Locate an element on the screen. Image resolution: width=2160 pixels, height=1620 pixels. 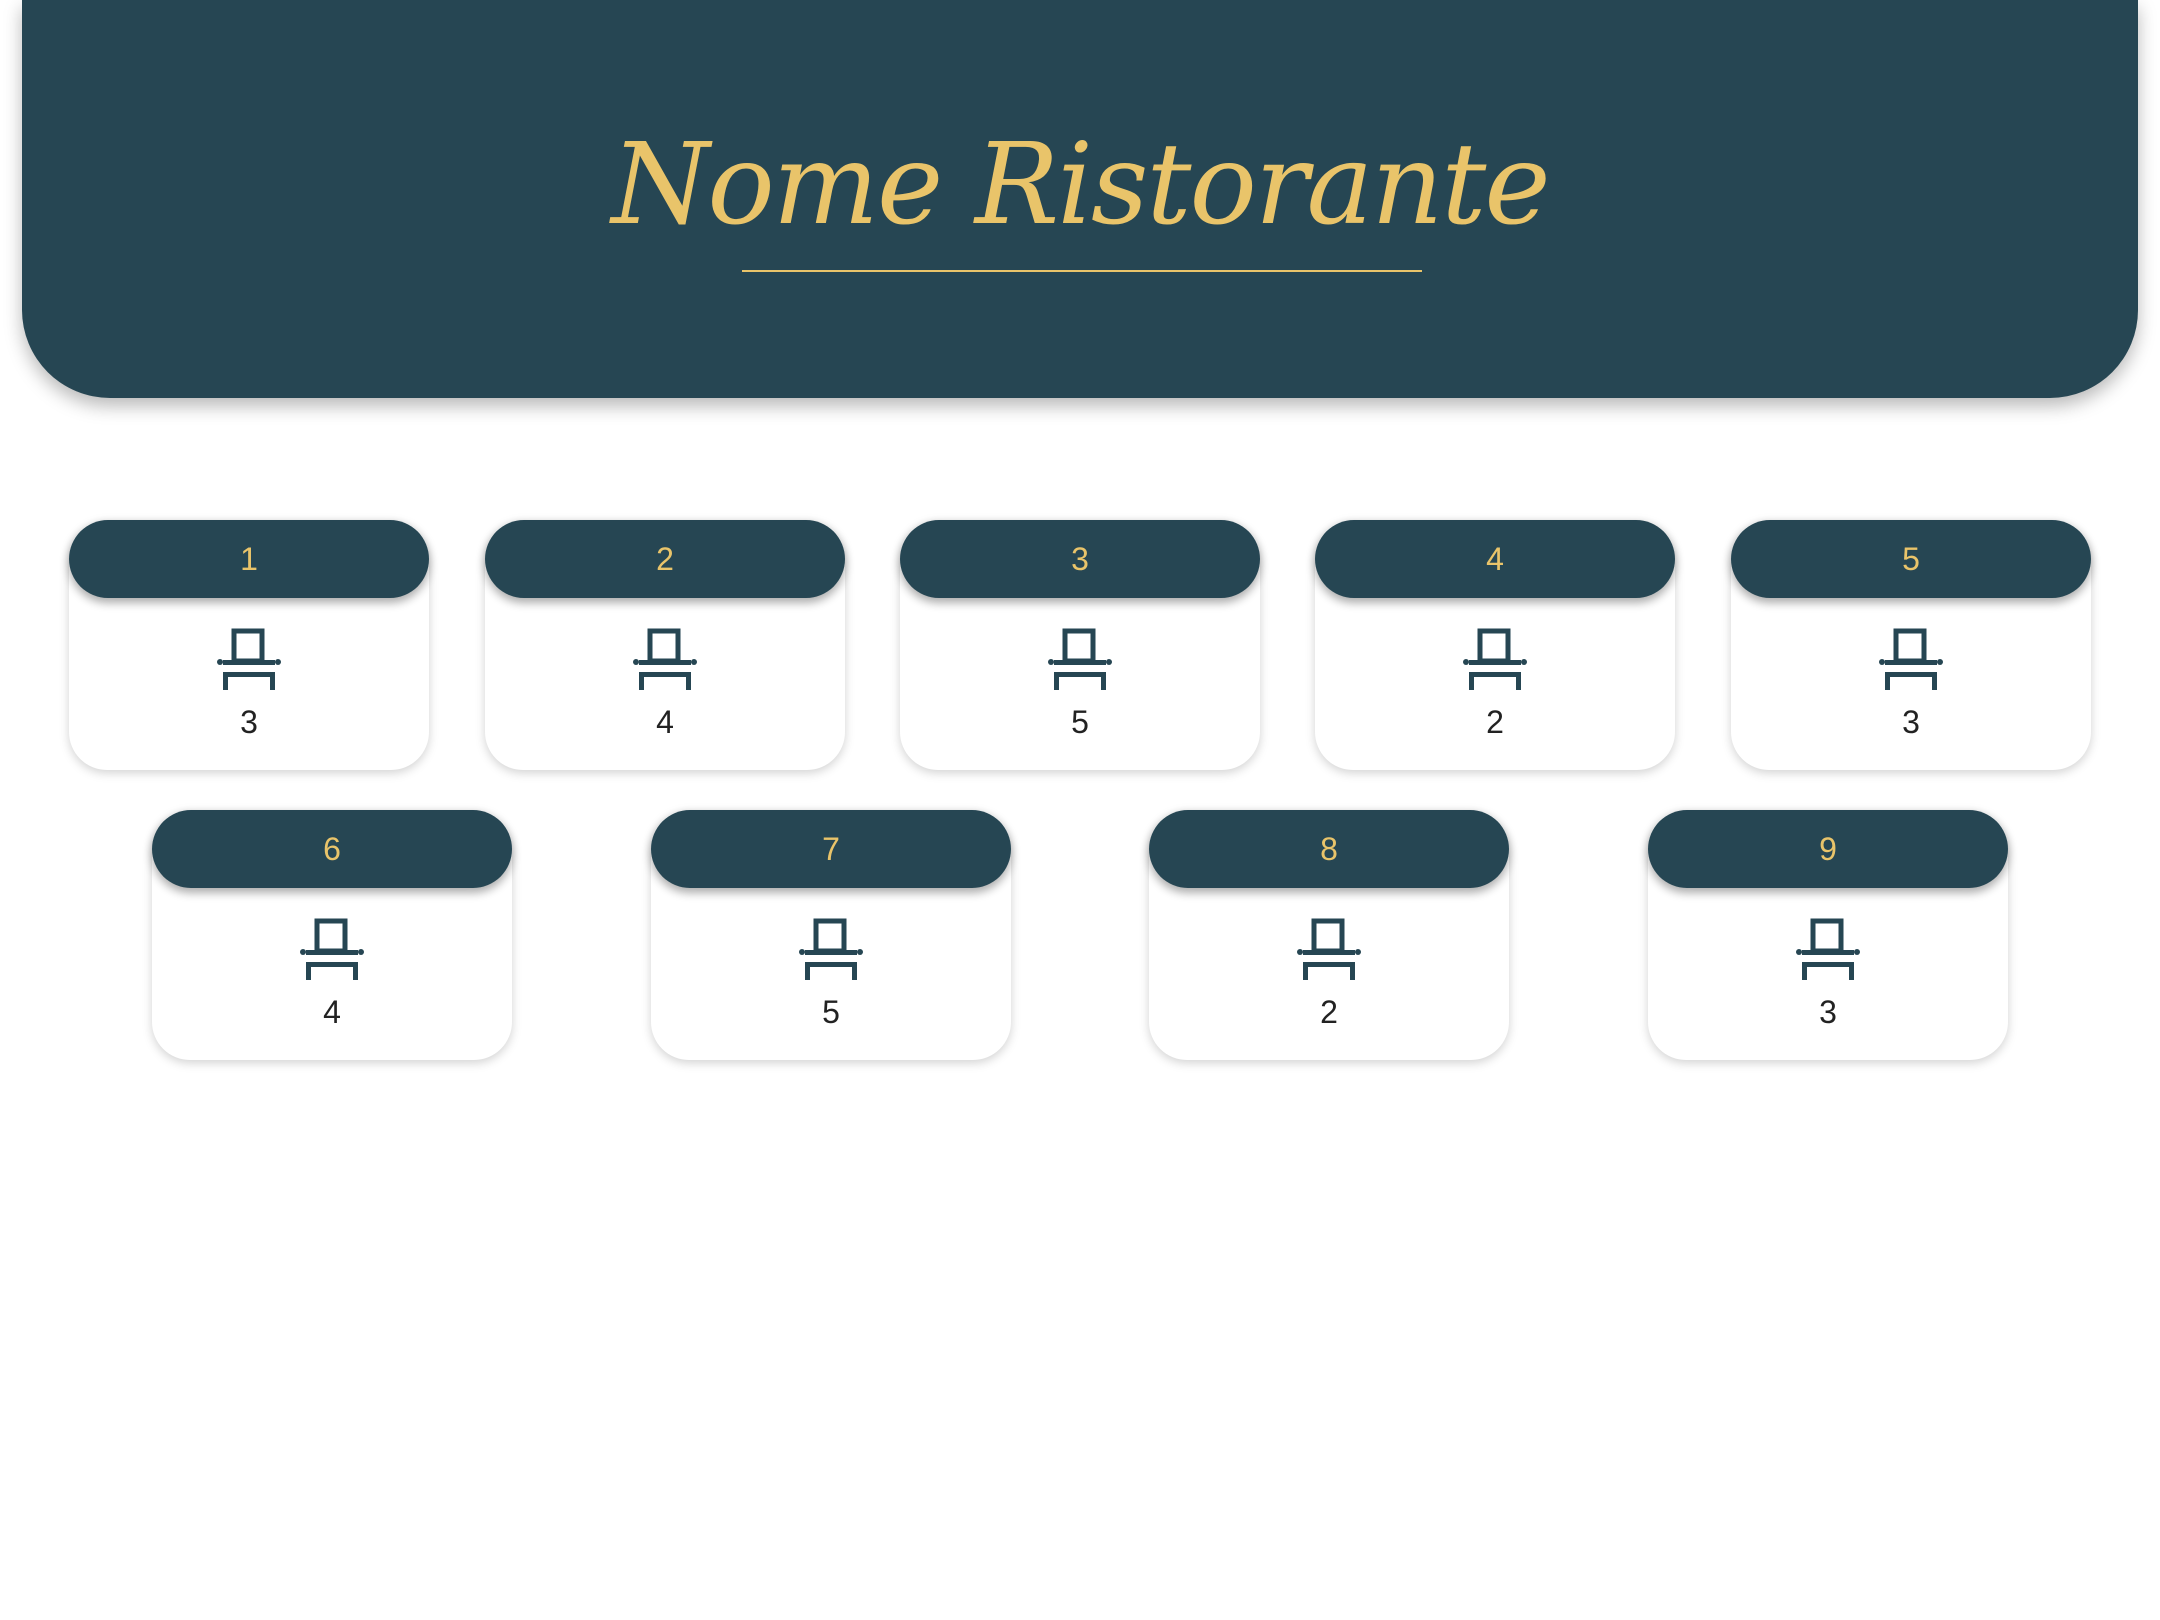
table-number: 4 is located at coordinates (1495, 559).